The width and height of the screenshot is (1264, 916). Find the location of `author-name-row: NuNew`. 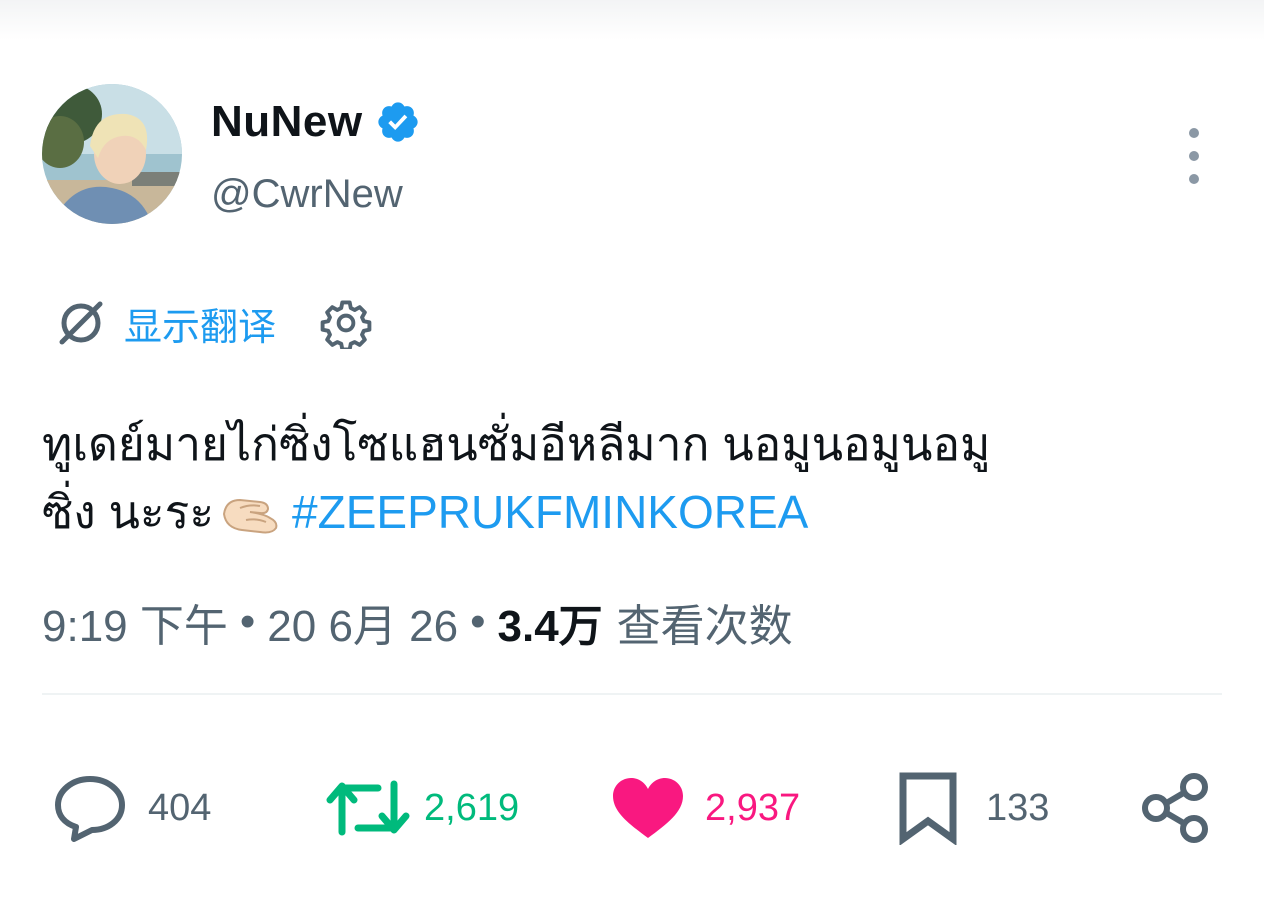

author-name-row: NuNew is located at coordinates (316, 122).